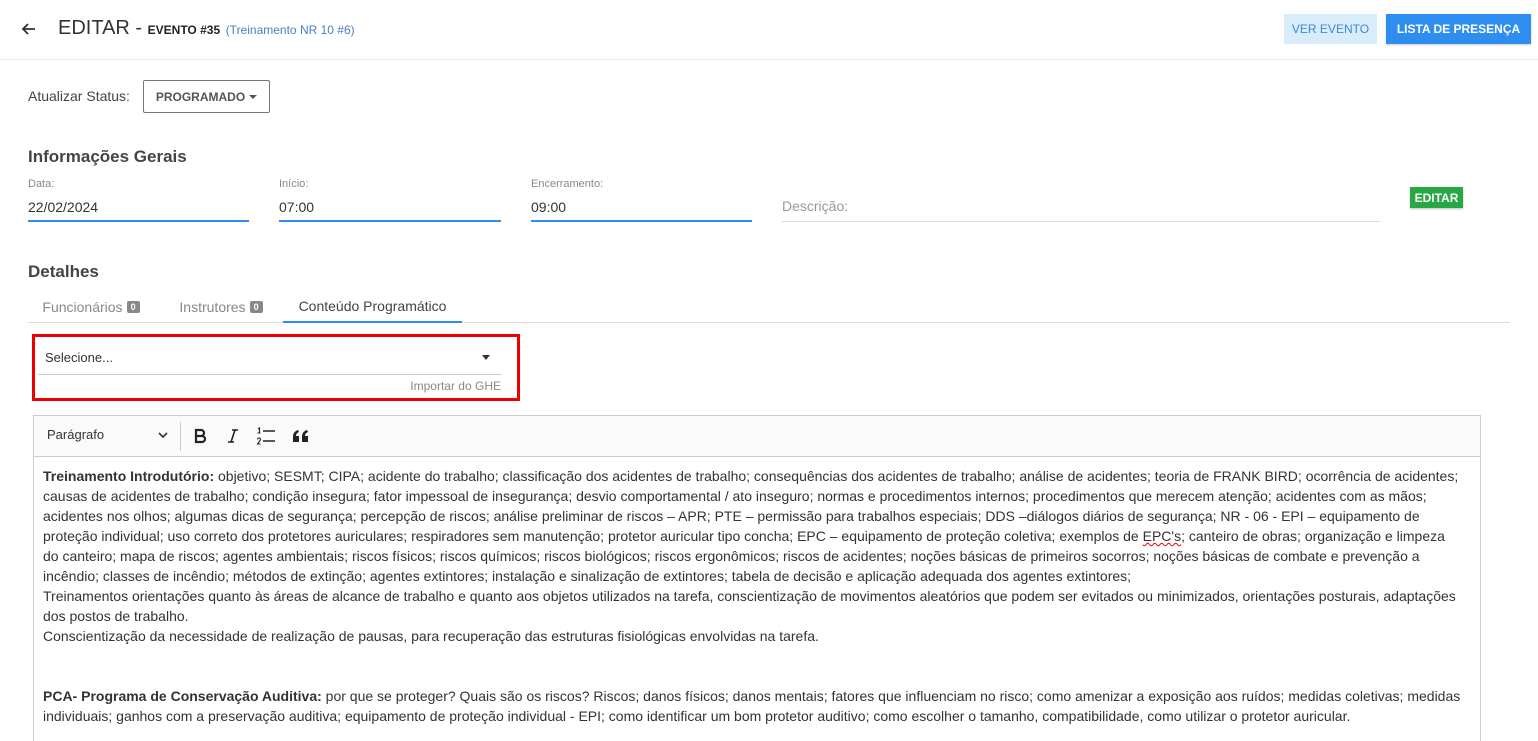 Image resolution: width=1538 pixels, height=741 pixels. I want to click on encerramento-value: 09:00, so click(549, 207).